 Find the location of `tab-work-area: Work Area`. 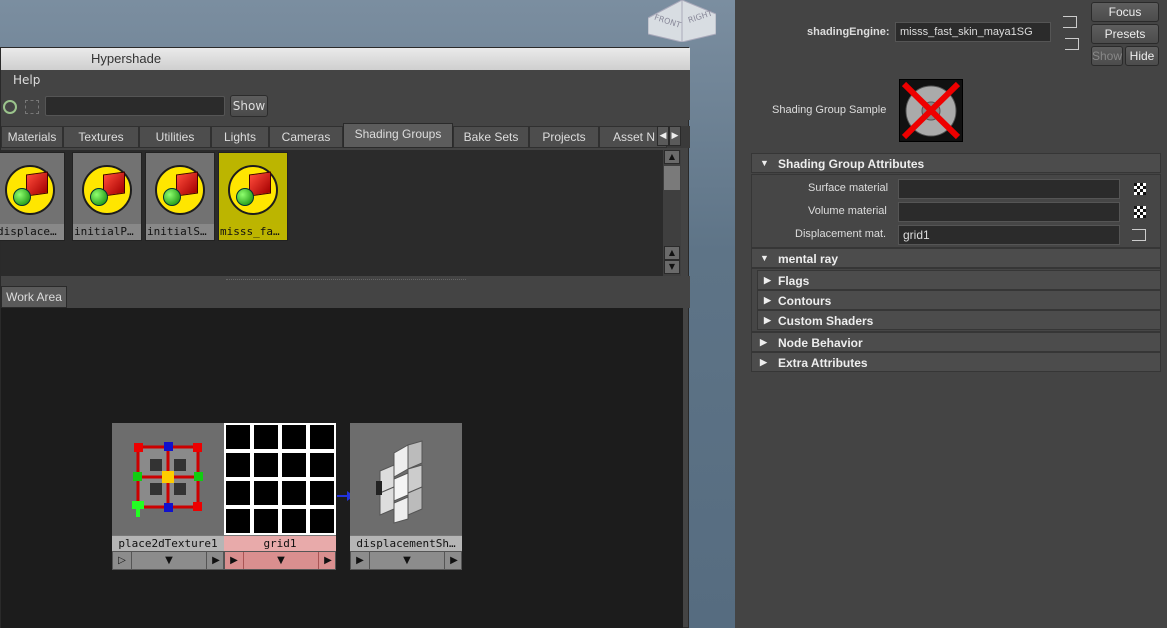

tab-work-area: Work Area is located at coordinates (34, 297).